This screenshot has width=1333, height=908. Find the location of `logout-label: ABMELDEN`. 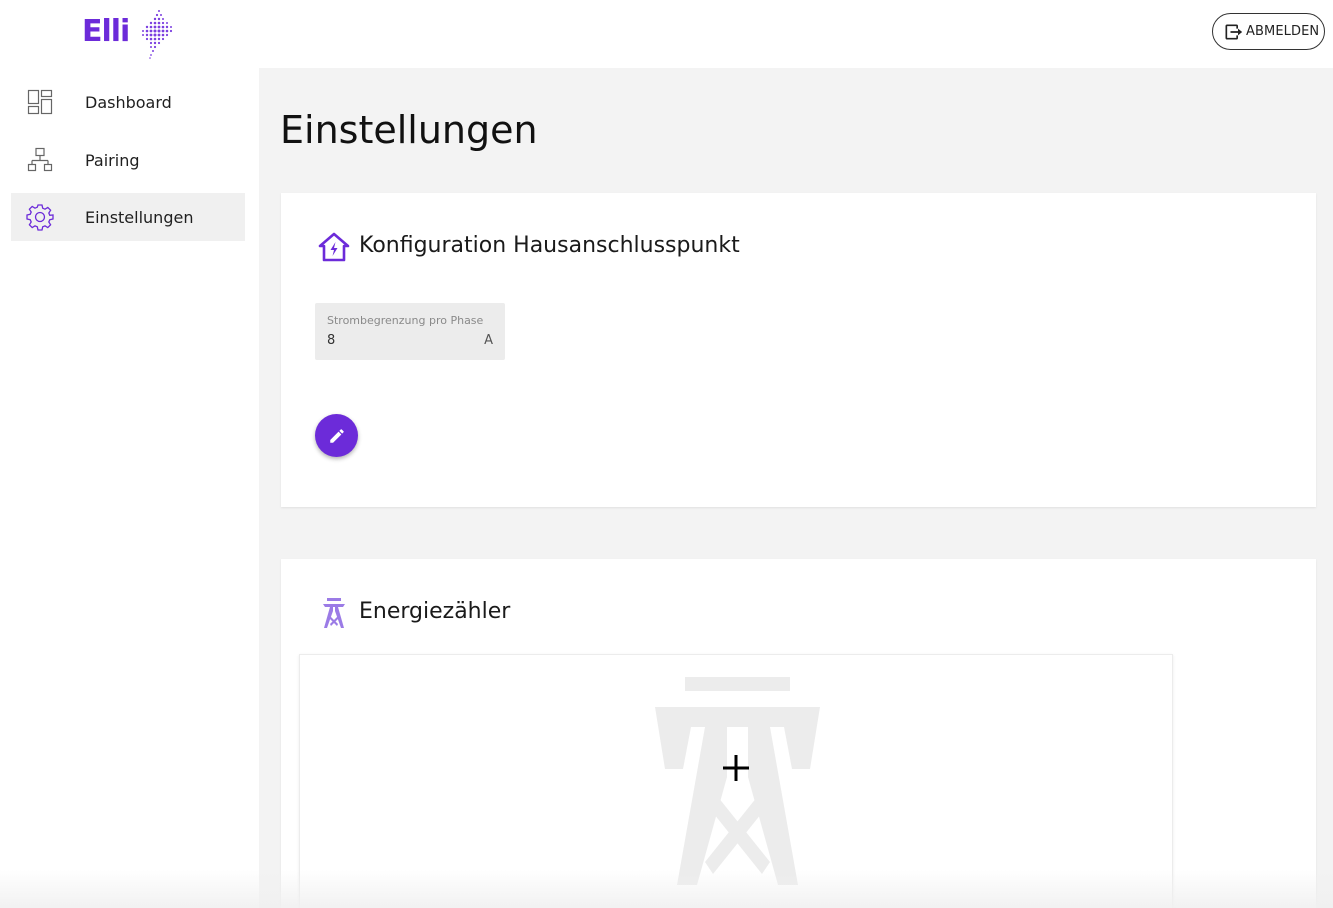

logout-label: ABMELDEN is located at coordinates (1283, 31).